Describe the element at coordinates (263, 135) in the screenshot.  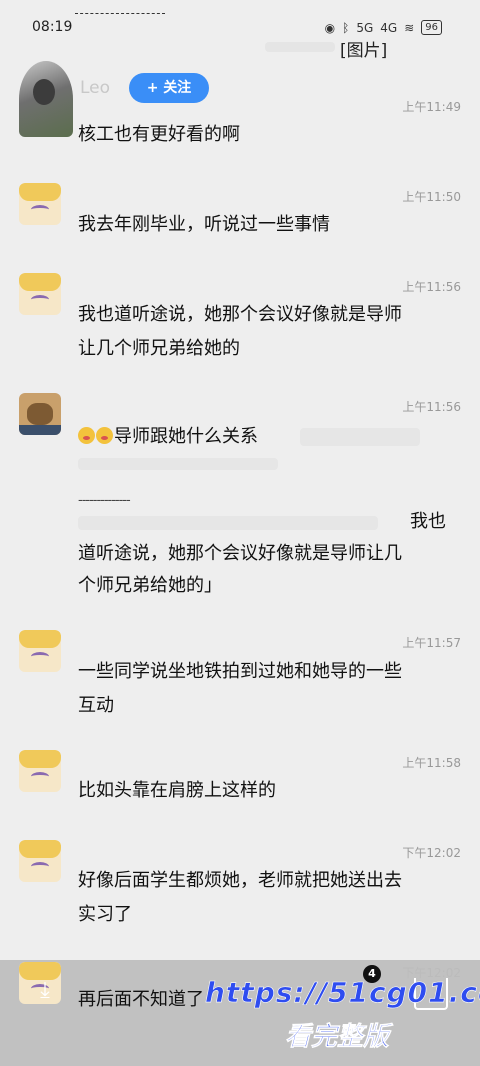
I see `message-text: 核工也有更好看的啊` at that location.